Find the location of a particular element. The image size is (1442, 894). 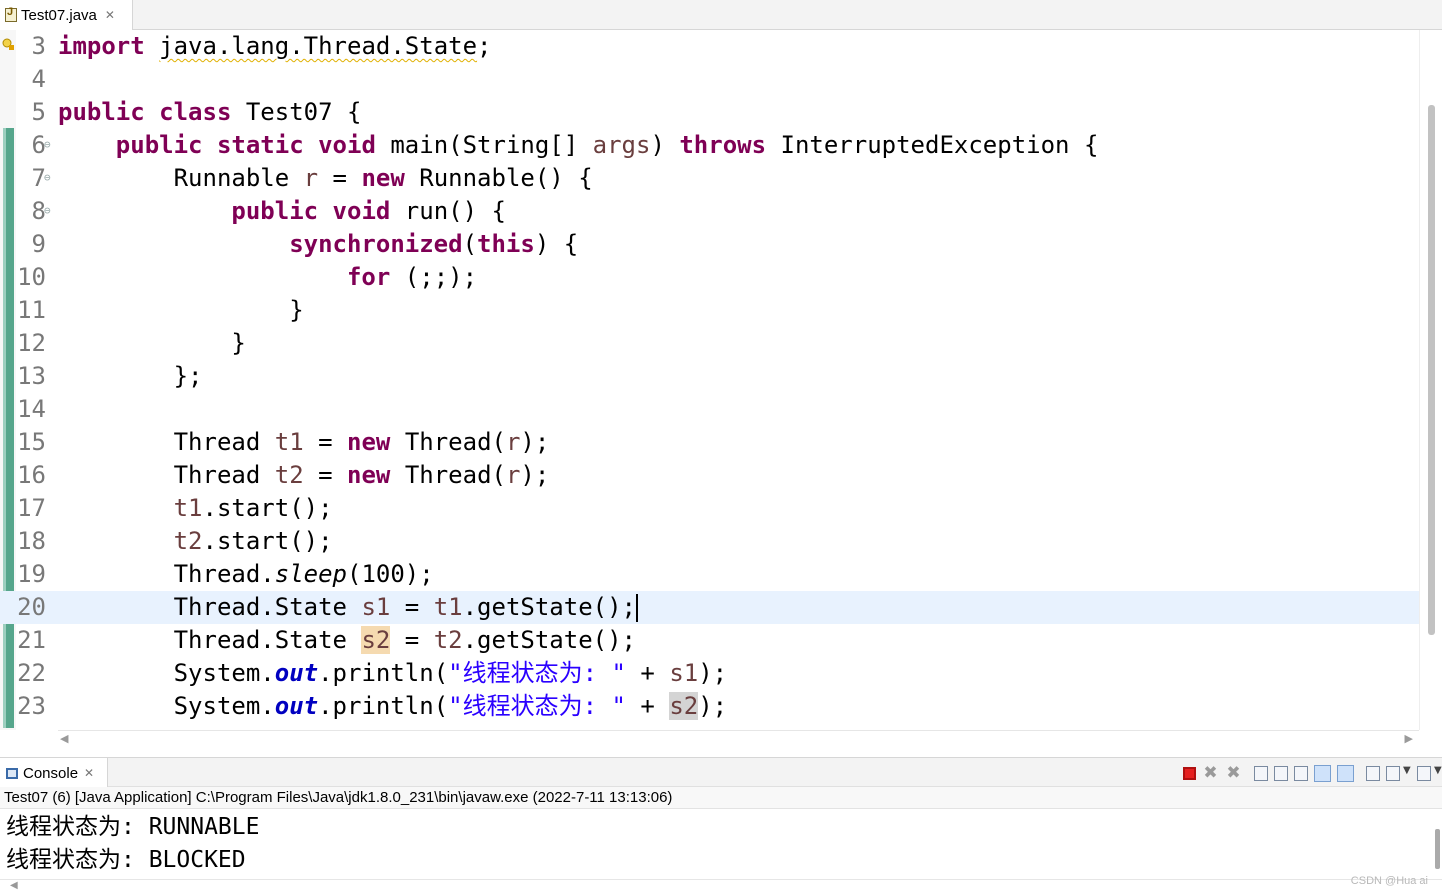

code-line: 13 }; is located at coordinates (709, 376).